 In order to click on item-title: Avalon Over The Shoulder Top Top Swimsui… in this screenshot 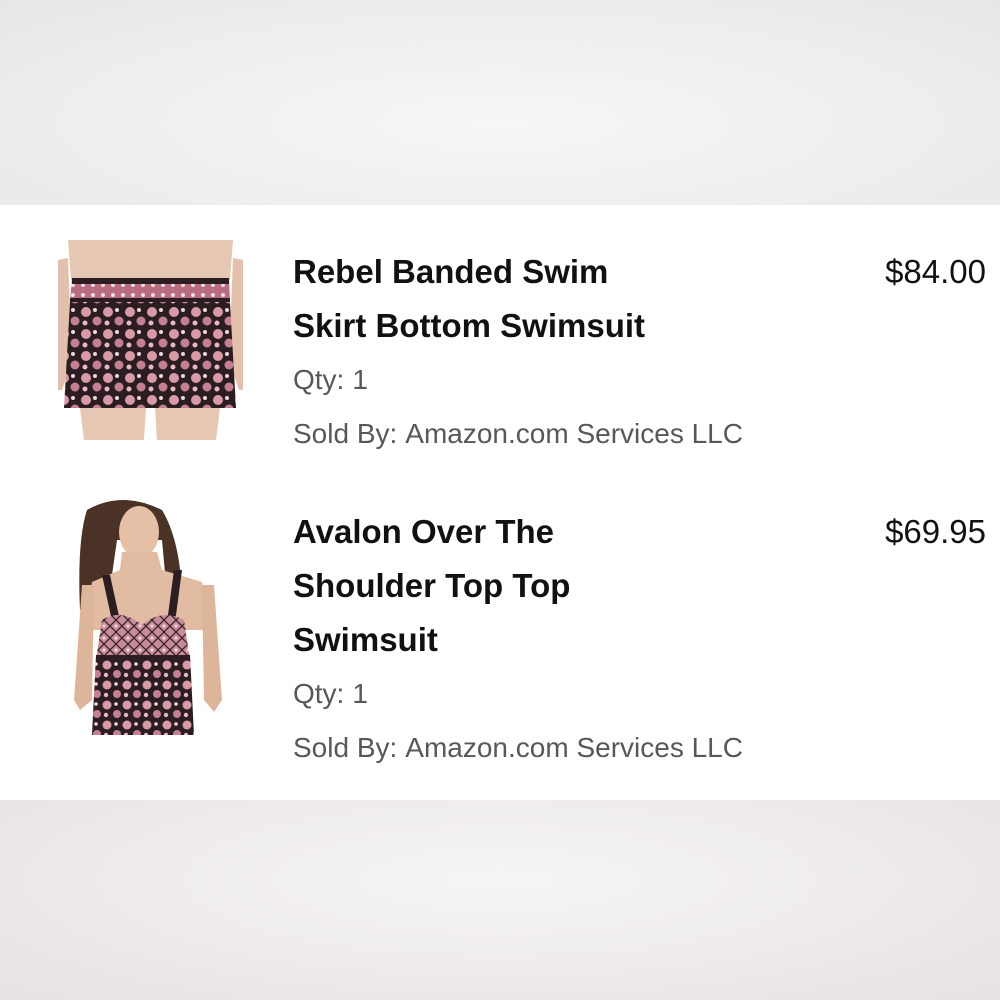, I will do `click(523, 586)`.